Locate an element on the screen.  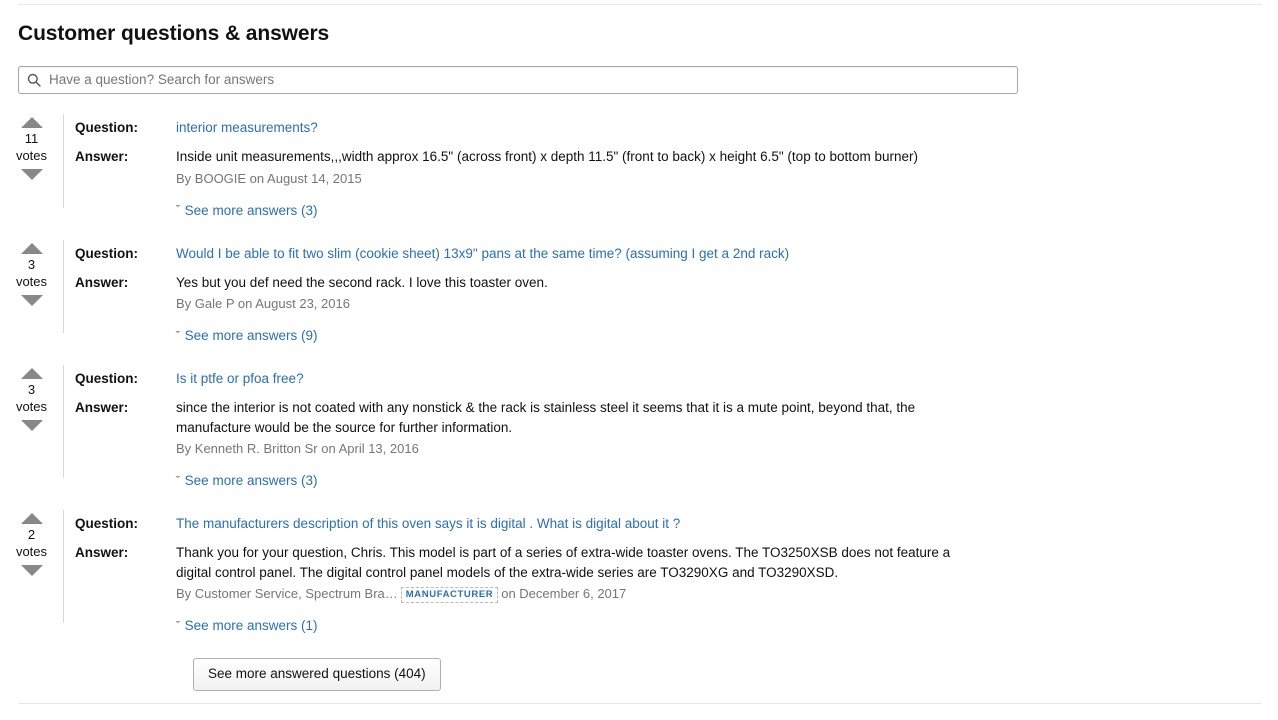
question-content: Is it ptfe or pfoa free? is located at coordinates (578, 378).